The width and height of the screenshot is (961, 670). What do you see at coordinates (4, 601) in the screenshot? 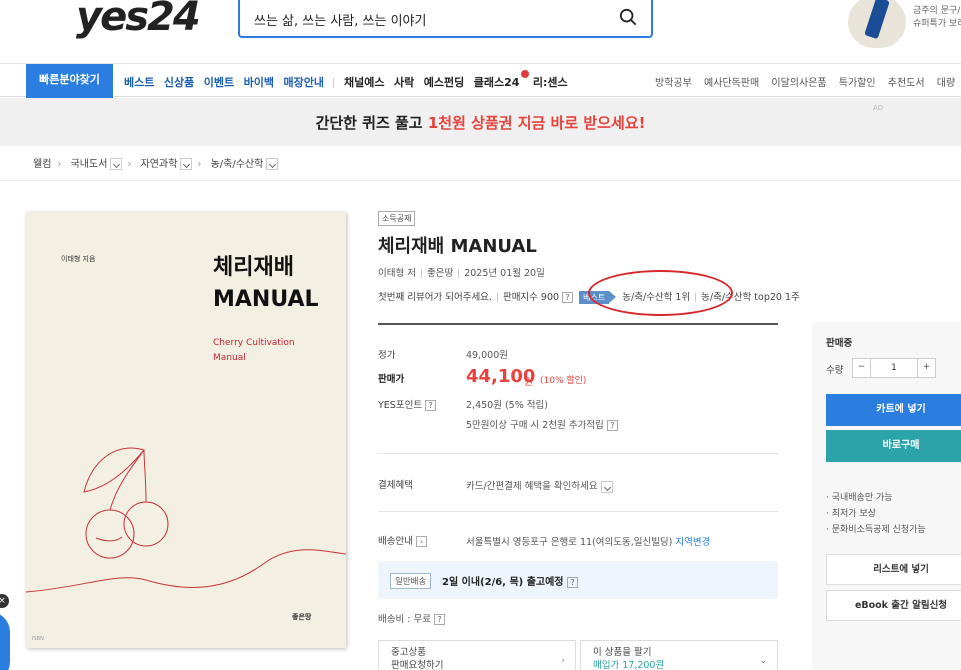
I see `close-icon: ×` at bounding box center [4, 601].